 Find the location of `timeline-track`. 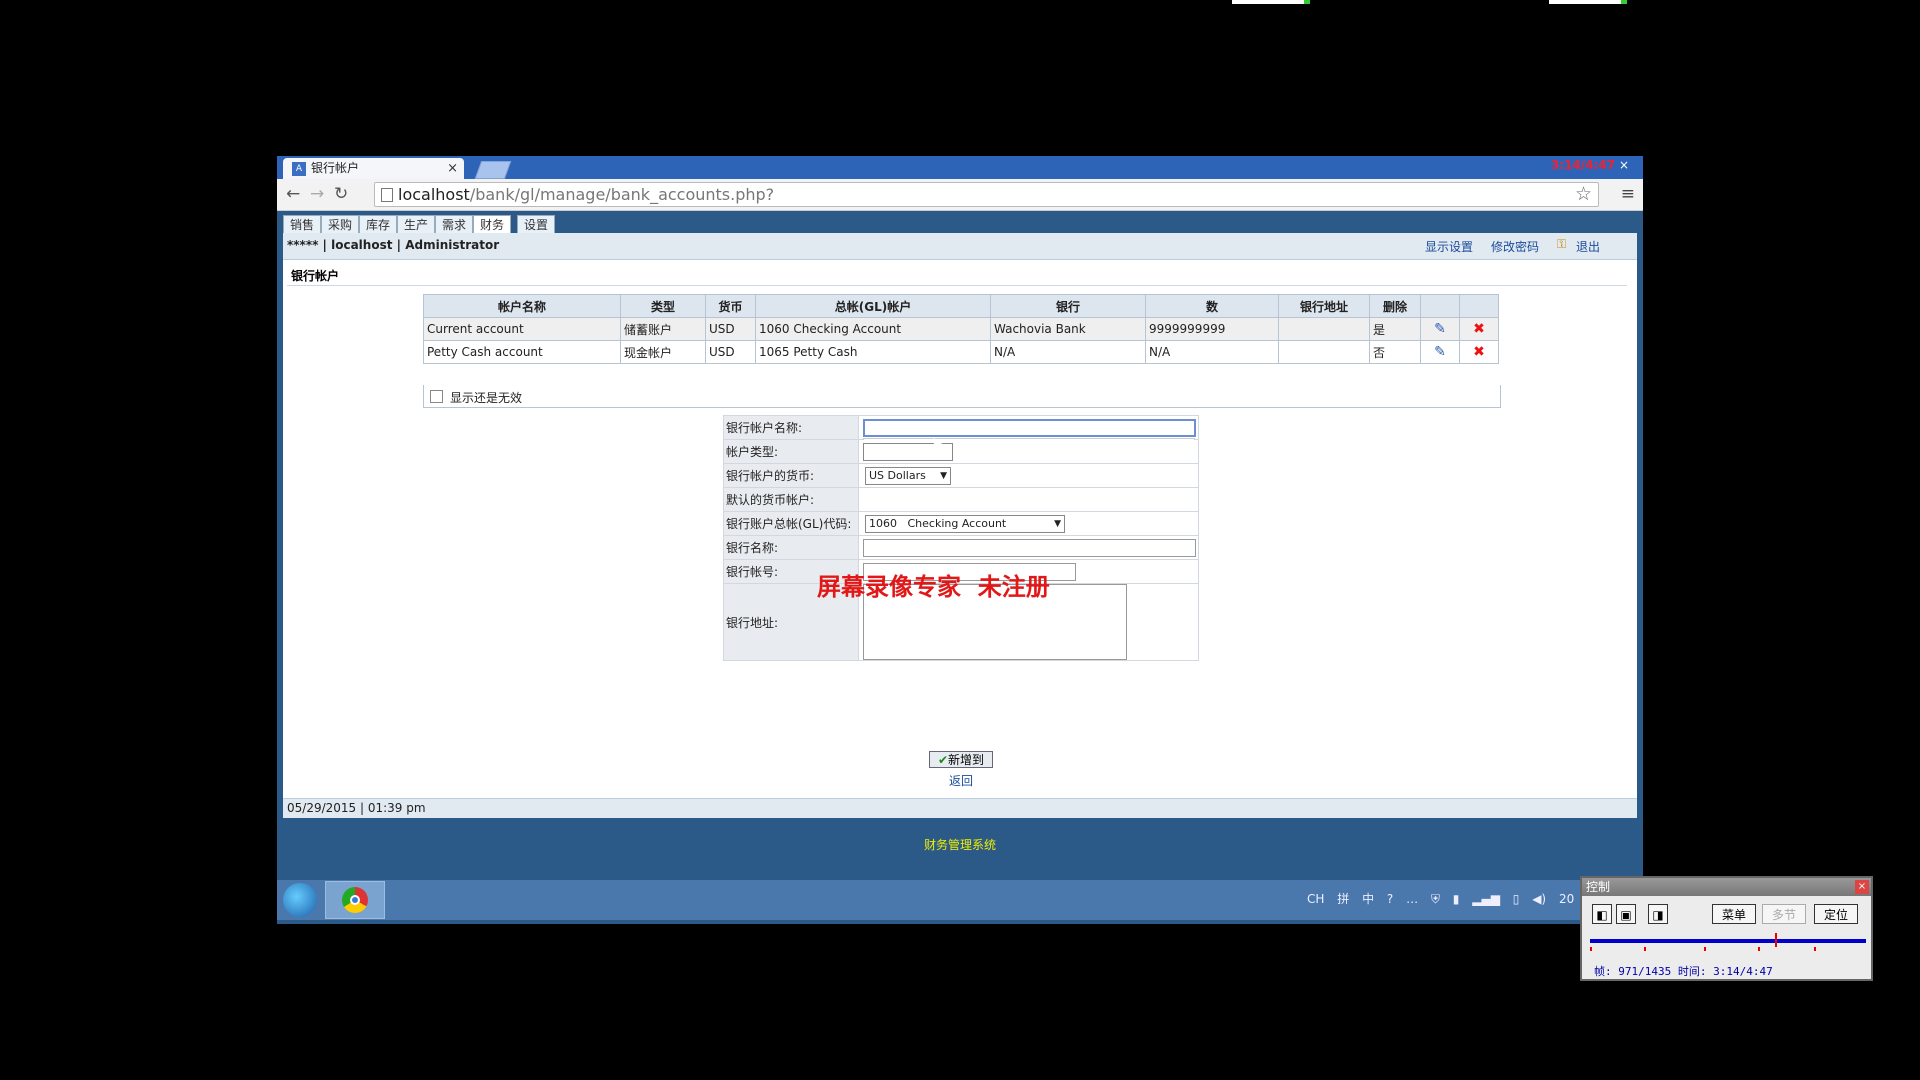

timeline-track is located at coordinates (1728, 941).